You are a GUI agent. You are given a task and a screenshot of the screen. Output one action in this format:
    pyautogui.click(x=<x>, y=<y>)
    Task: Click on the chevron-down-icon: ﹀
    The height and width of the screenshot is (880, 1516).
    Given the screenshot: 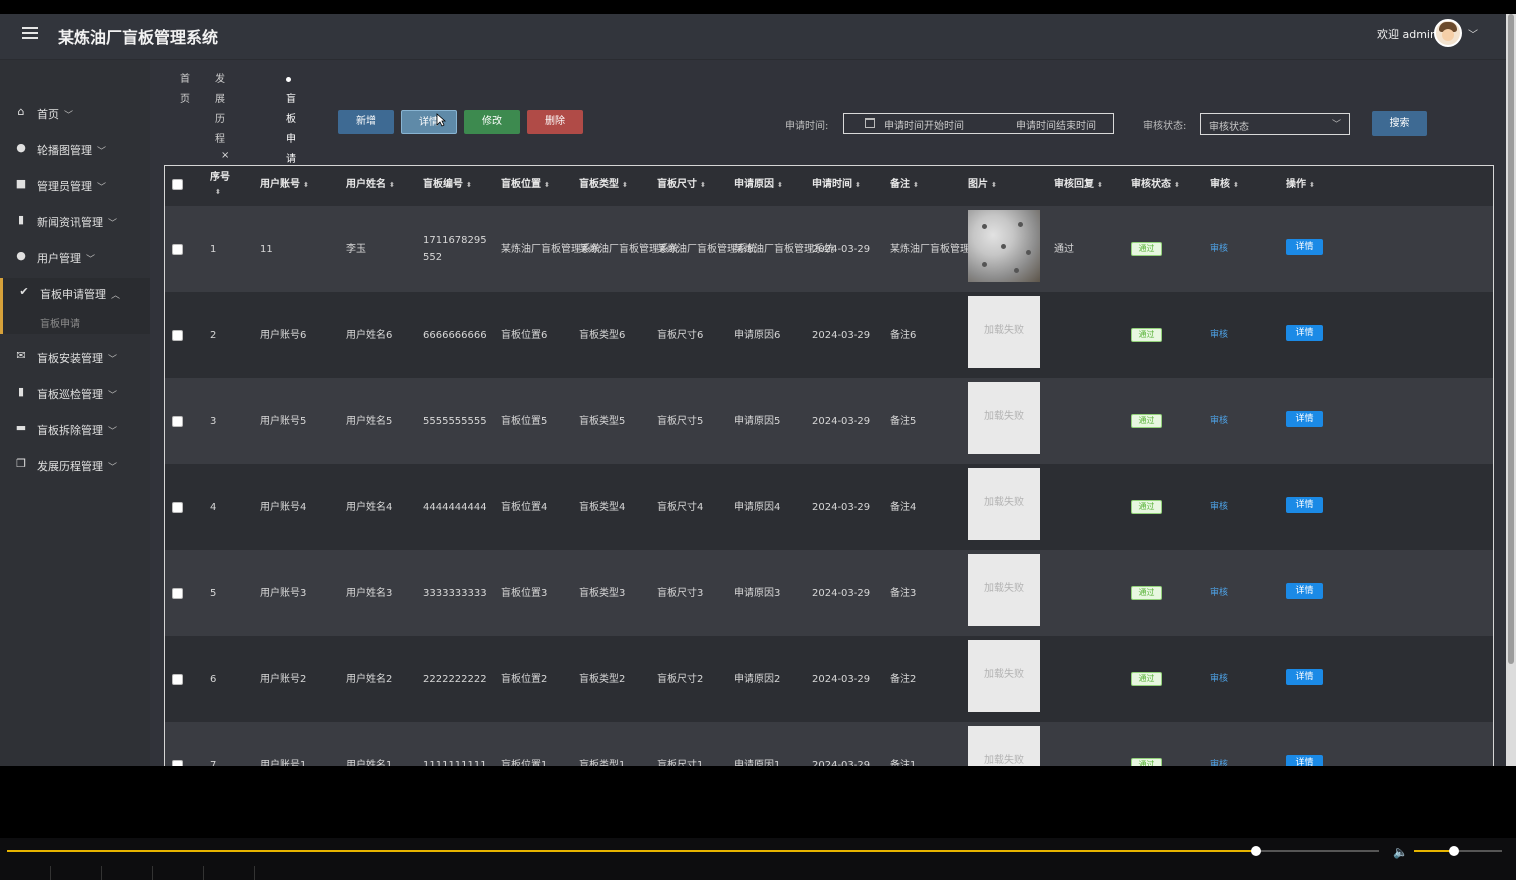 What is the action you would take?
    pyautogui.click(x=1473, y=33)
    